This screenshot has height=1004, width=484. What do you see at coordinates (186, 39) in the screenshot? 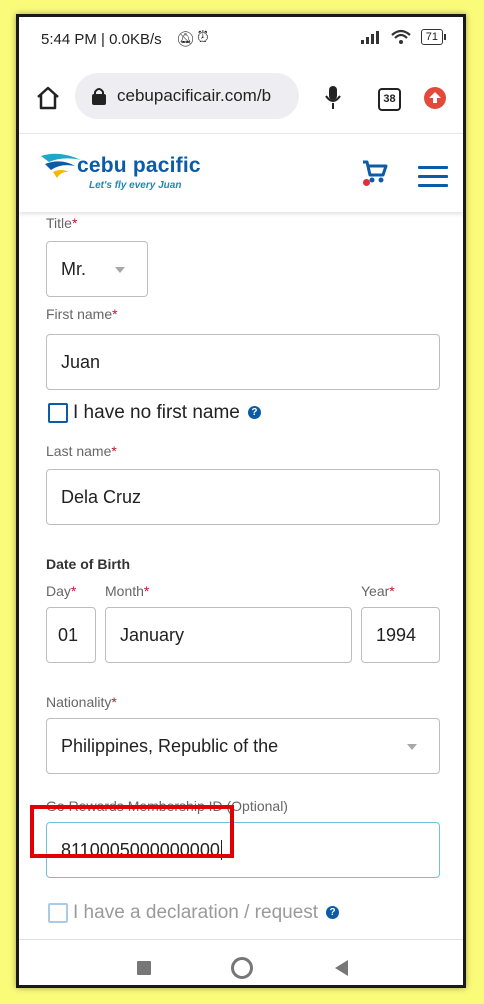
I see `mute-icon: 🔕︎` at bounding box center [186, 39].